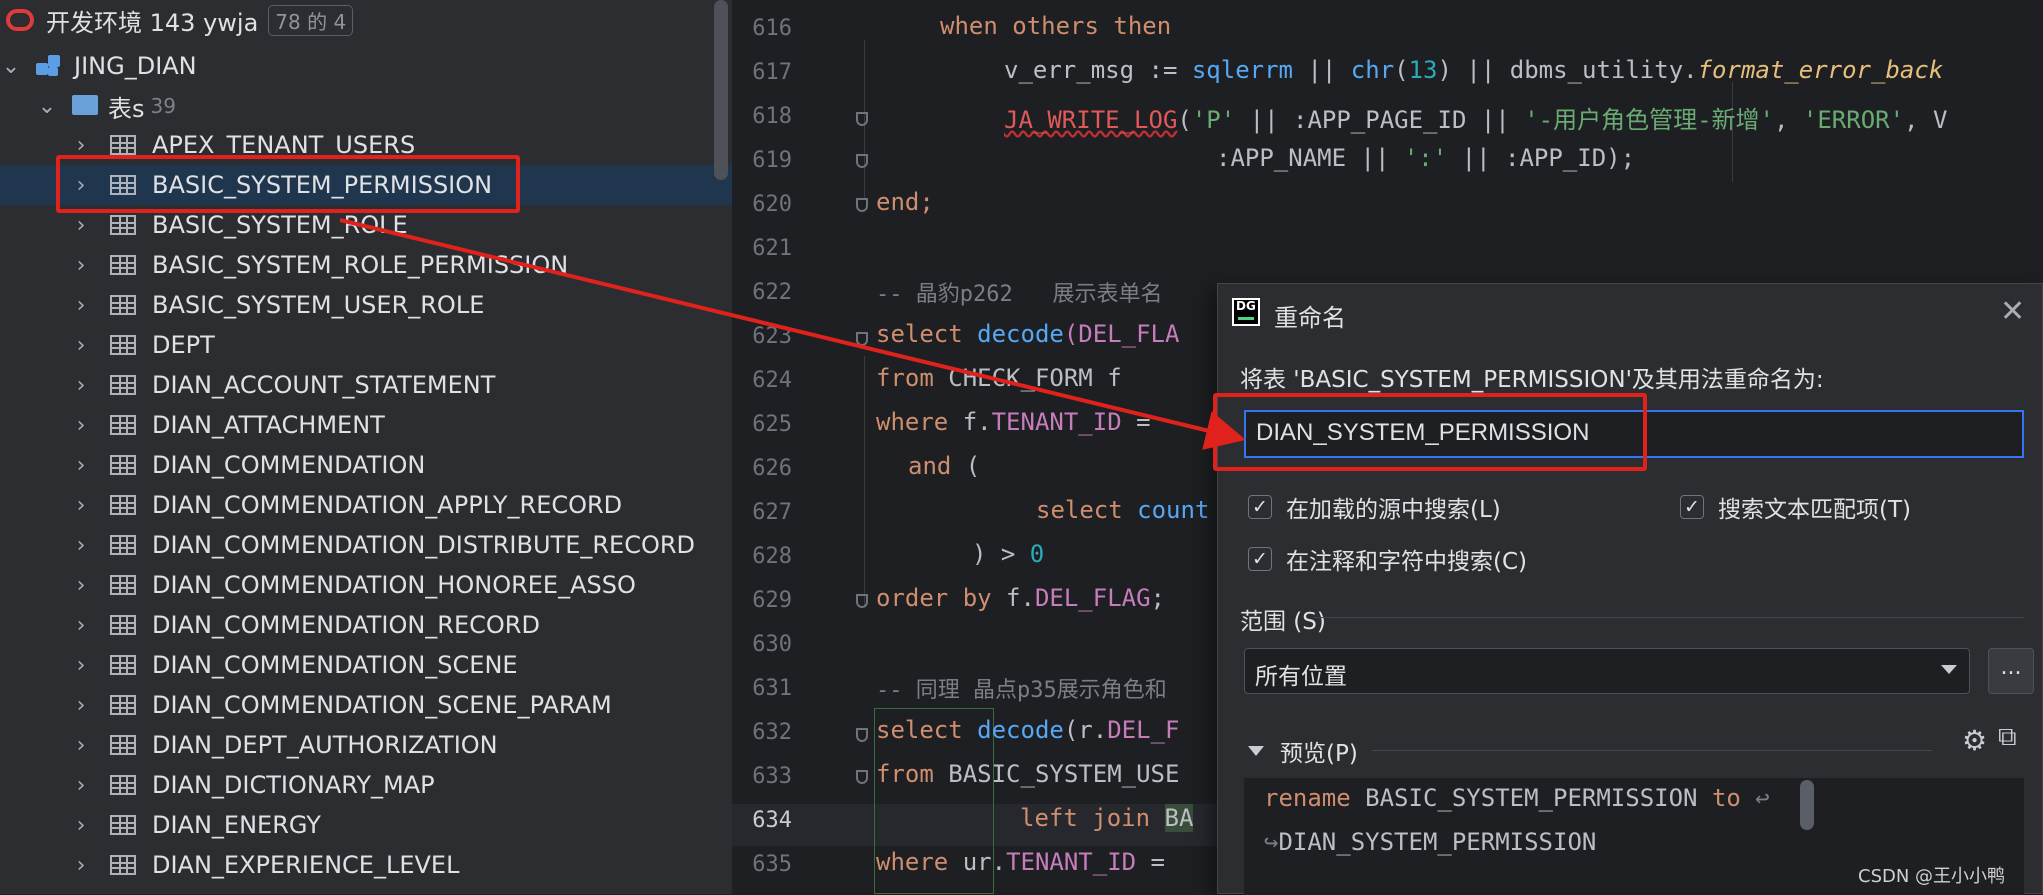 This screenshot has width=2043, height=895. I want to click on watermark: CSDN @王小小鸭, so click(1932, 876).